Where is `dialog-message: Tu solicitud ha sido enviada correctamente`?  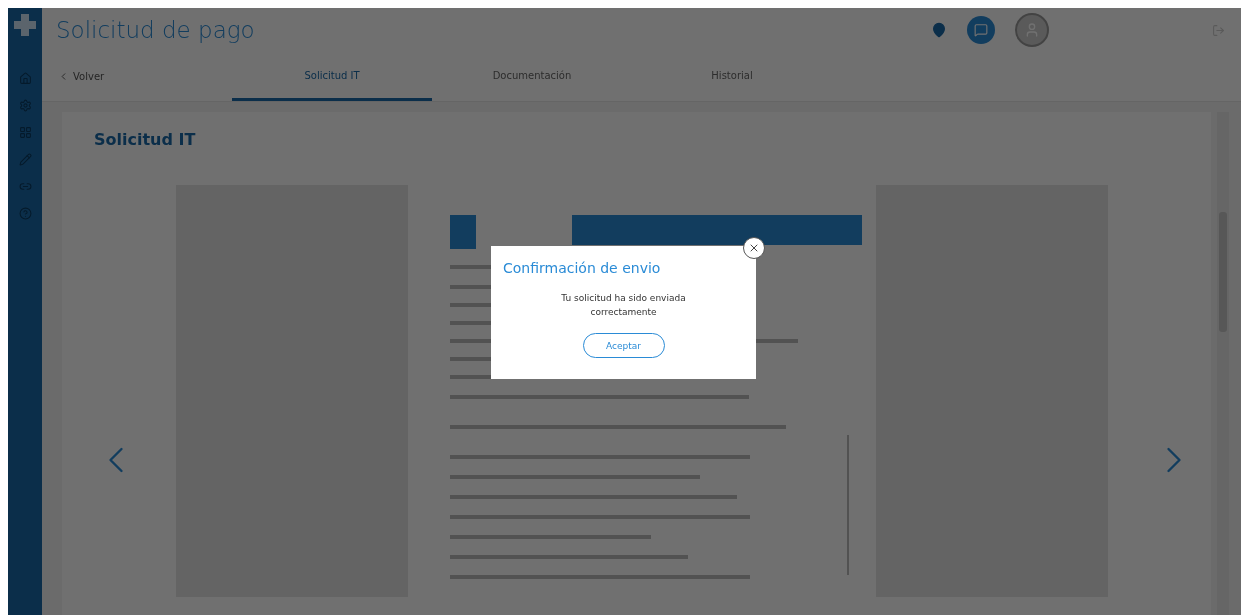 dialog-message: Tu solicitud ha sido enviada correctamente is located at coordinates (623, 305).